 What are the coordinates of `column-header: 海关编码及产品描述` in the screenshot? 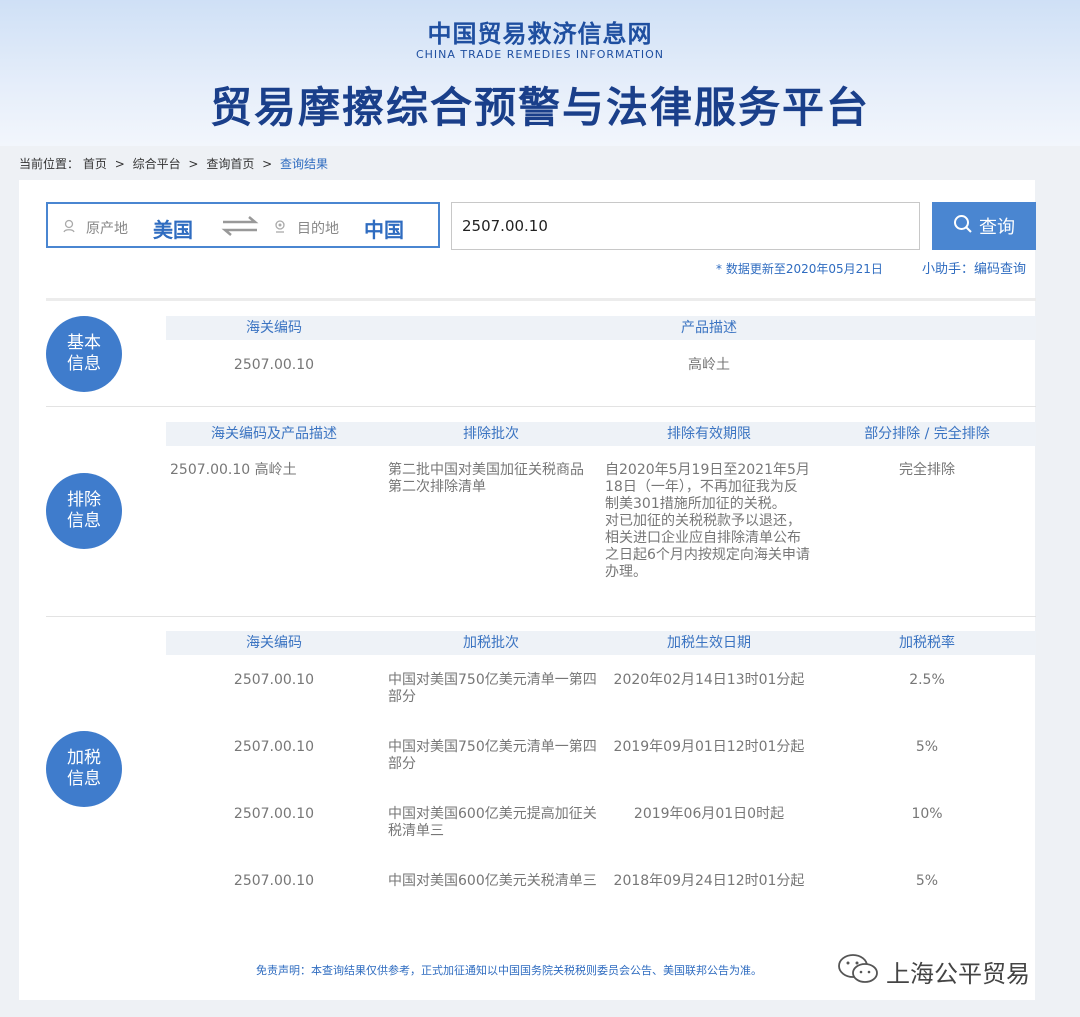 It's located at (274, 434).